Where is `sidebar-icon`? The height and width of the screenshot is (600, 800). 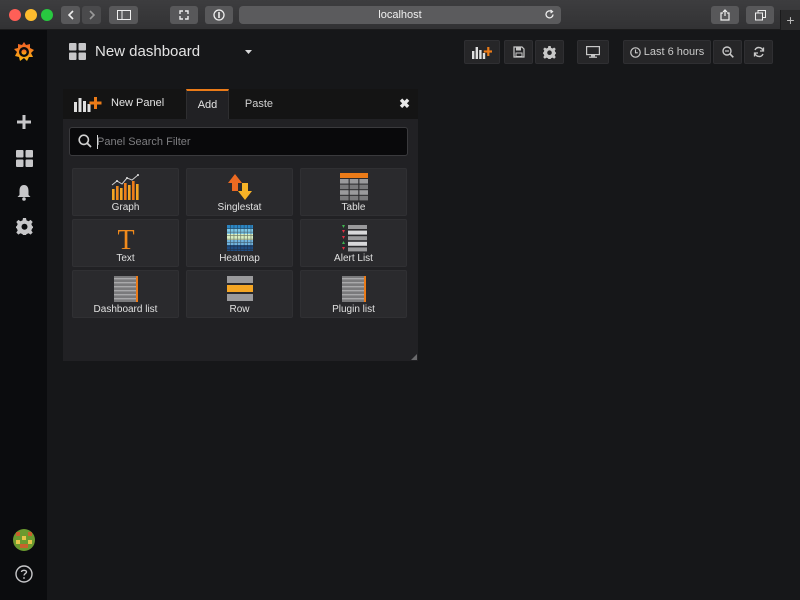 sidebar-icon is located at coordinates (123, 15).